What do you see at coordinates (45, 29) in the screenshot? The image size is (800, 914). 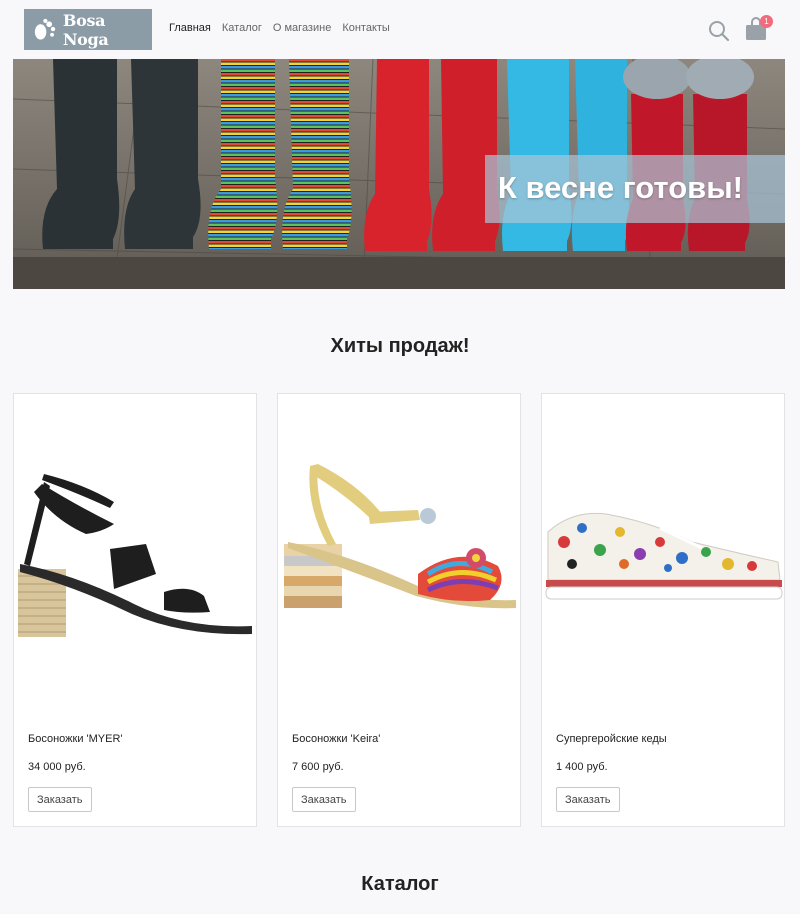 I see `logo-footprint-icon` at bounding box center [45, 29].